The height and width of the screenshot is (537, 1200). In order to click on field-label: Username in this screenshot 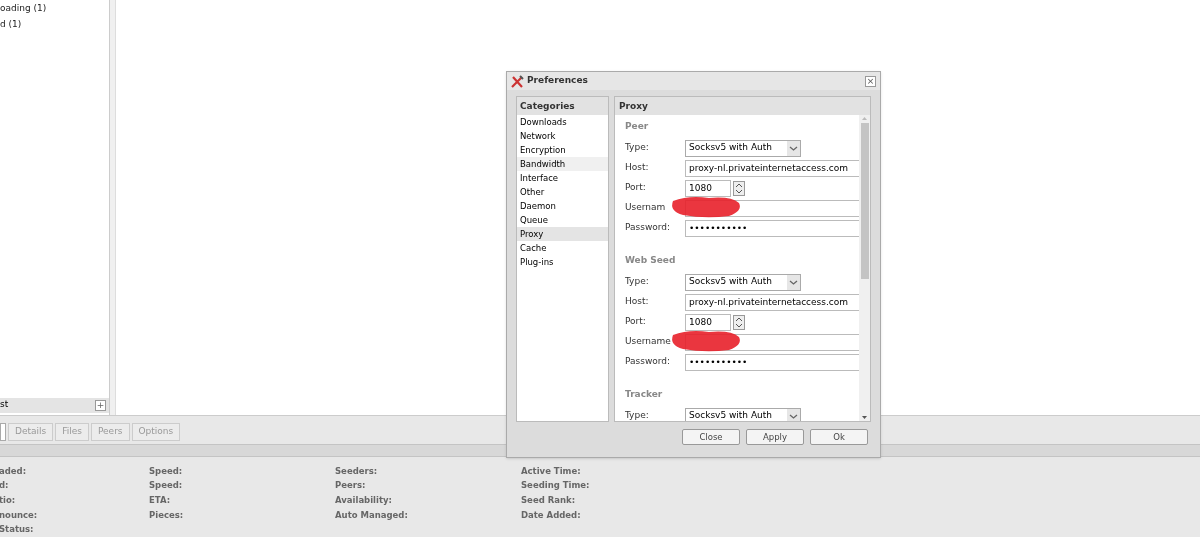, I will do `click(648, 342)`.